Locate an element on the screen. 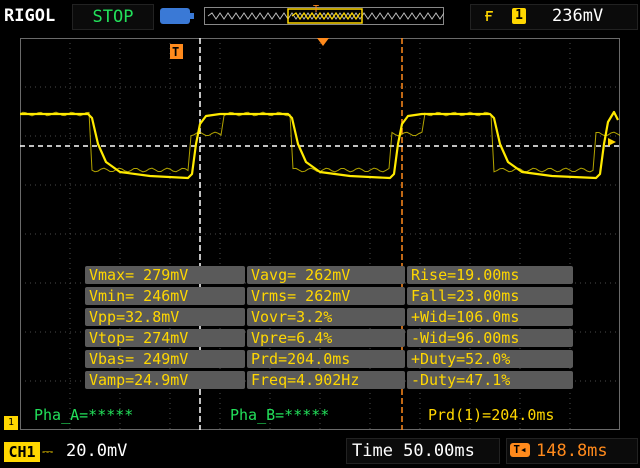 The image size is (640, 468). ground-marker: 1 is located at coordinates (11, 423).